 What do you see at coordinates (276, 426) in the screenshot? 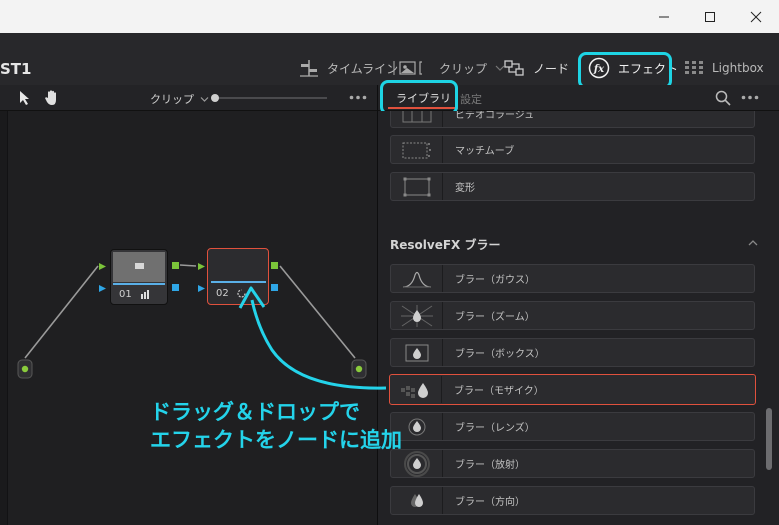
I see `annotation-text: ドラッグ＆ドロップで エフェクトをノードに追加` at bounding box center [276, 426].